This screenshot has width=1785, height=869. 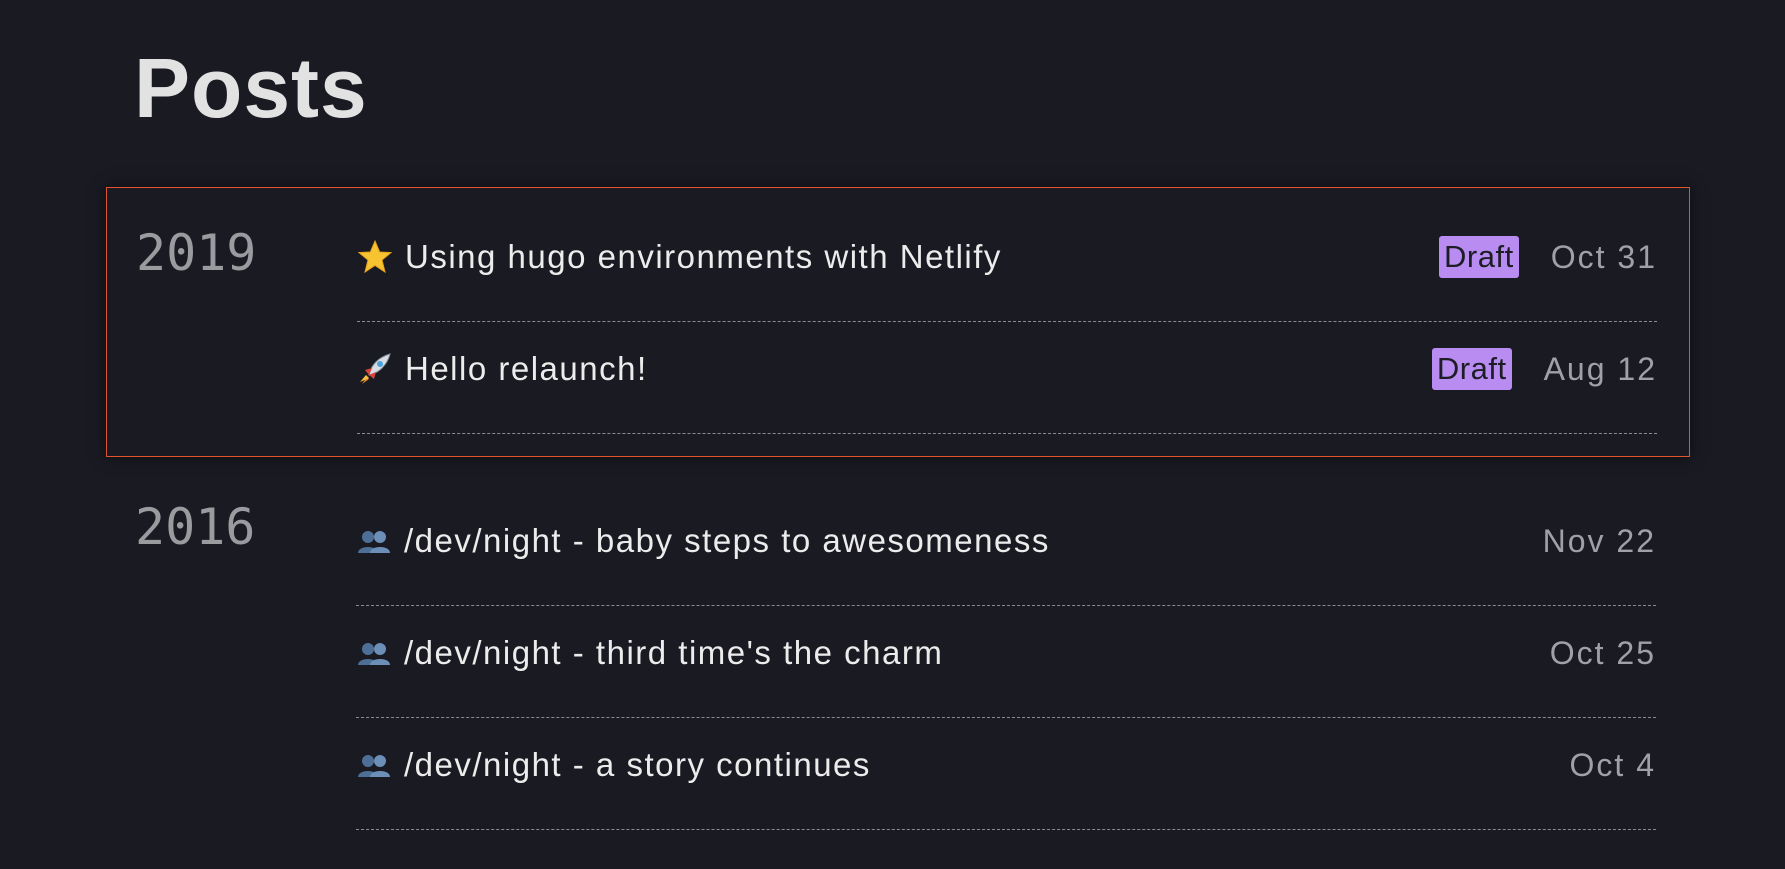 I want to click on post-title: /dev/night - third time's the charm, so click(x=674, y=652).